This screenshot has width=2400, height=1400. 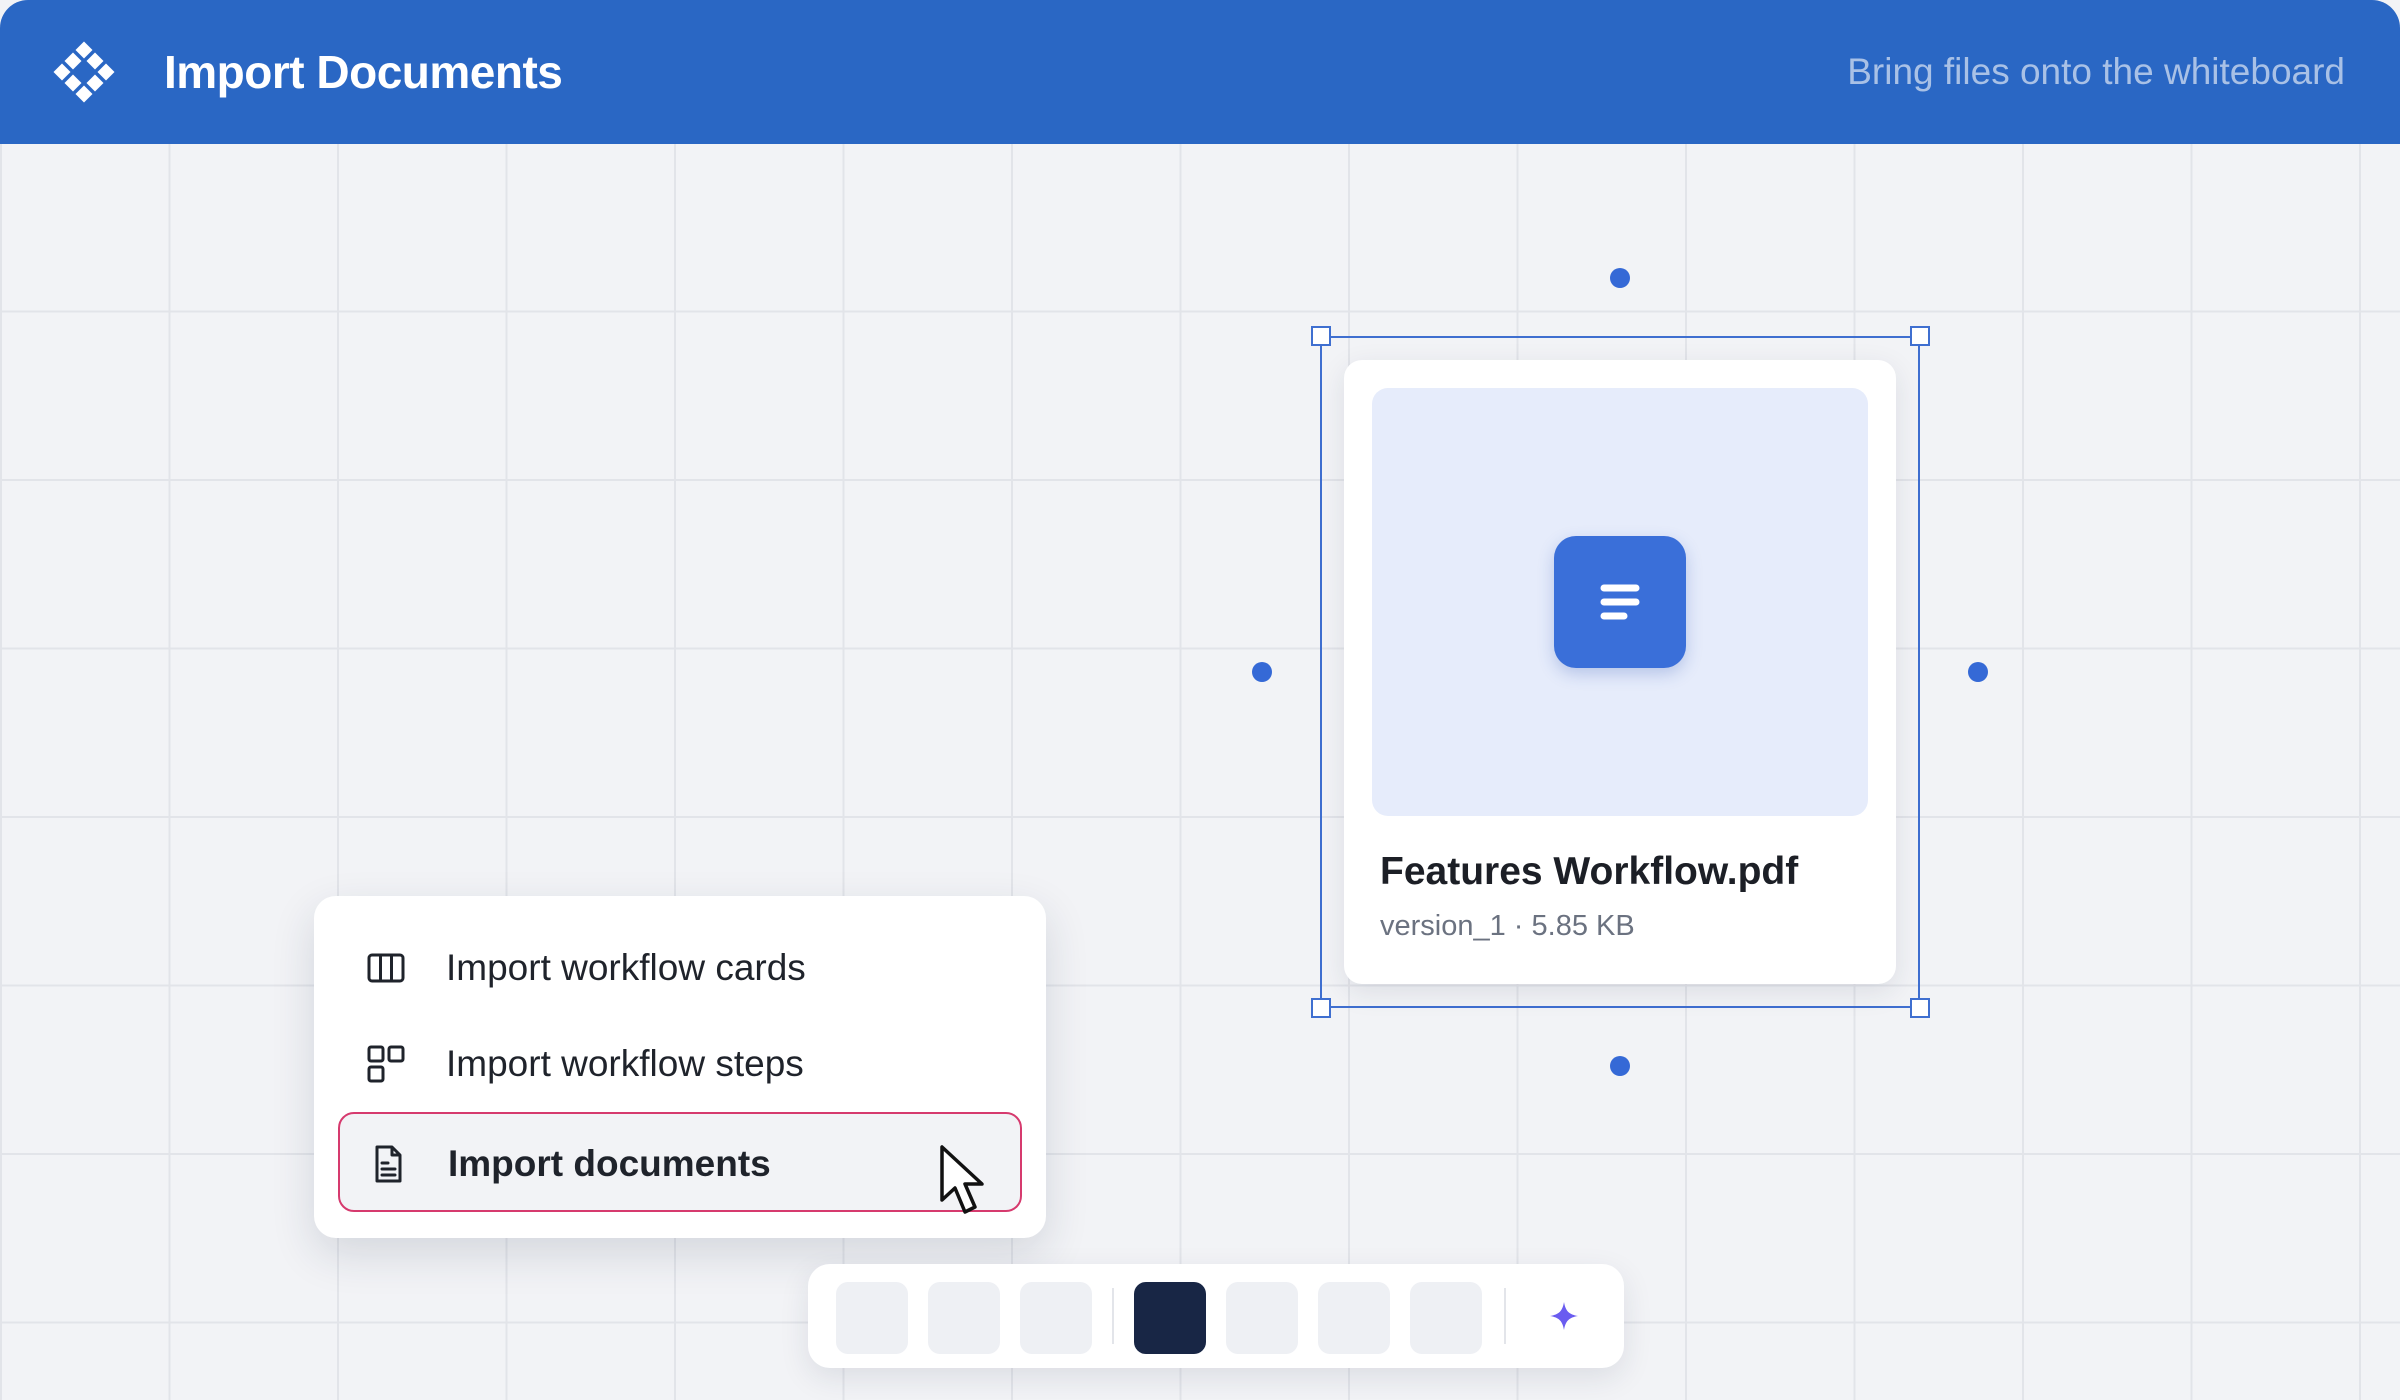 I want to click on connector-dot-top, so click(x=1620, y=278).